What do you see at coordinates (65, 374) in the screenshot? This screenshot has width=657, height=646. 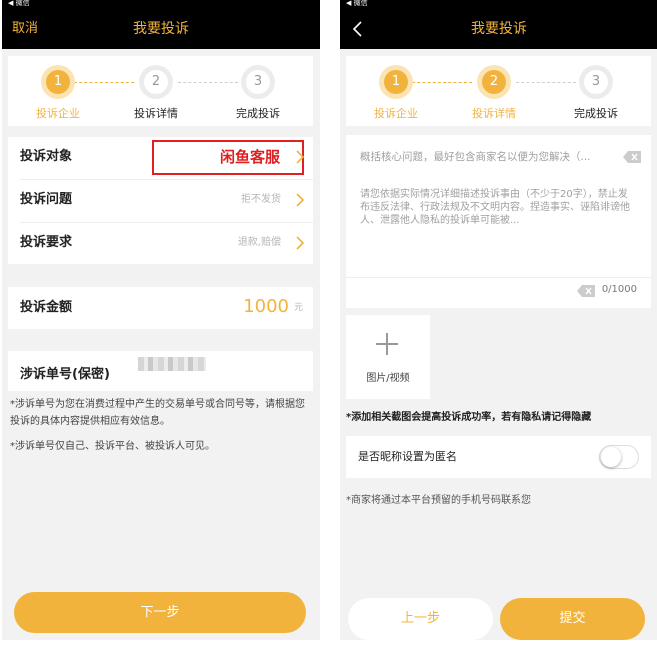 I see `row-label: 涉诉单号(保密)` at bounding box center [65, 374].